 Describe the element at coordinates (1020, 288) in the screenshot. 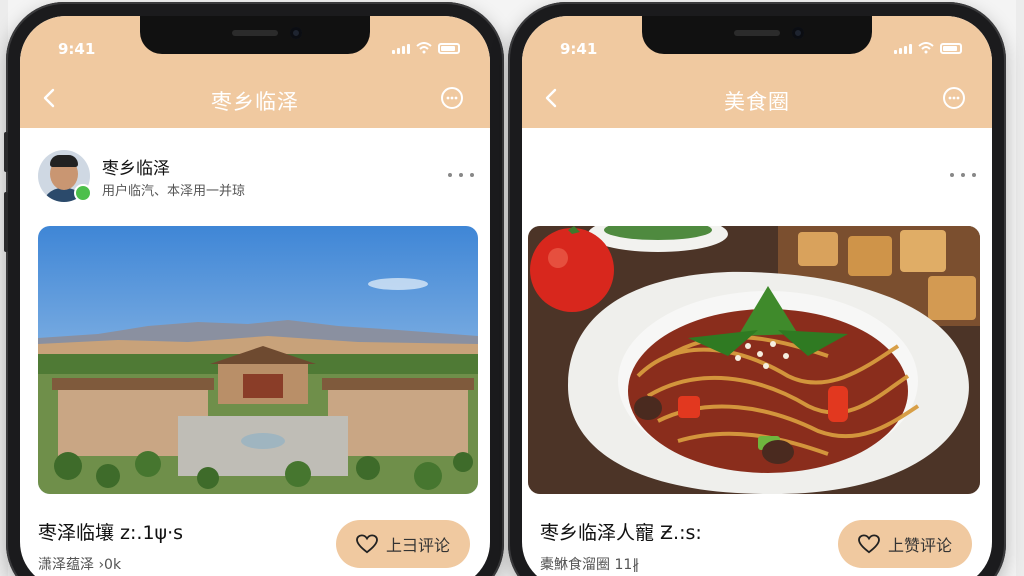

I see `background-right` at that location.